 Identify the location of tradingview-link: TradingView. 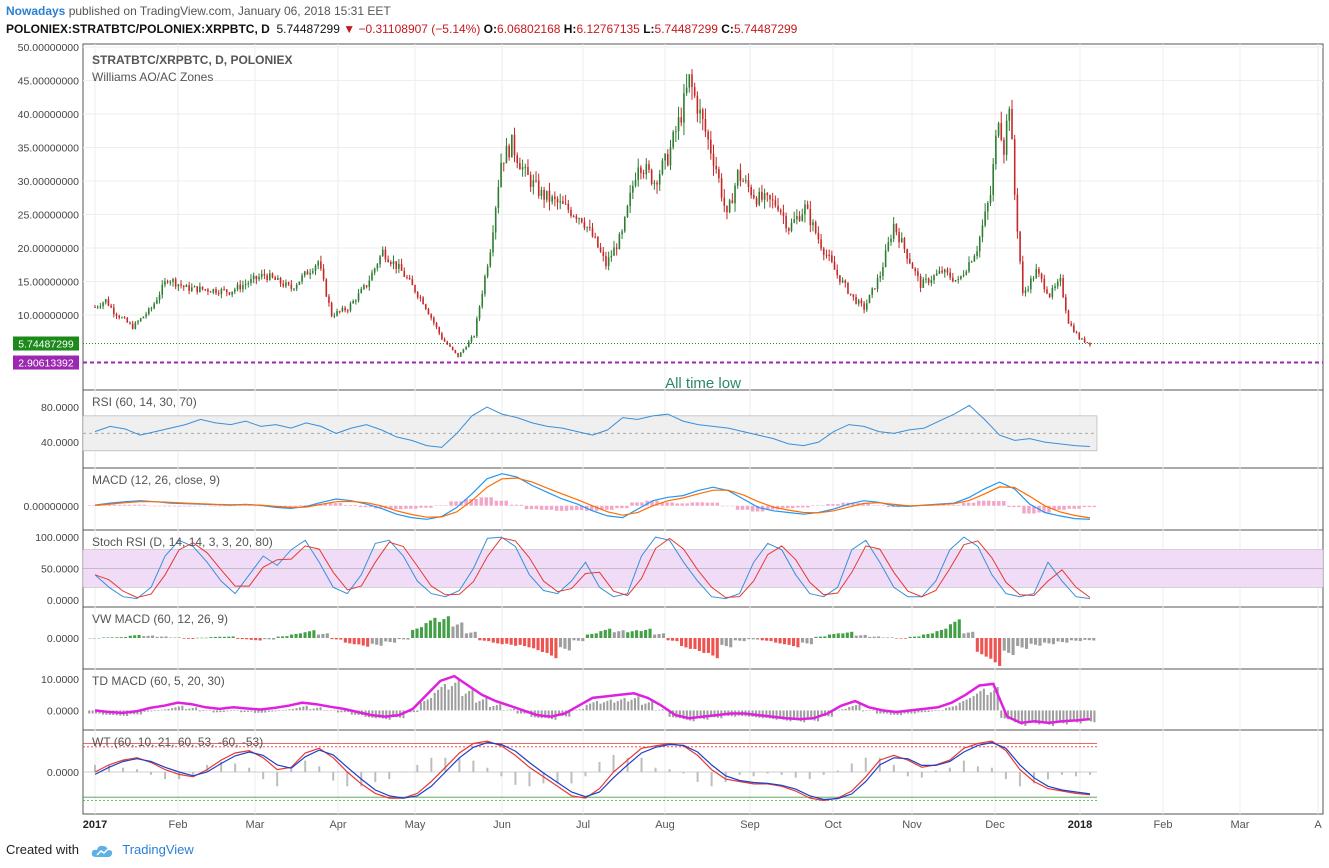
(158, 849).